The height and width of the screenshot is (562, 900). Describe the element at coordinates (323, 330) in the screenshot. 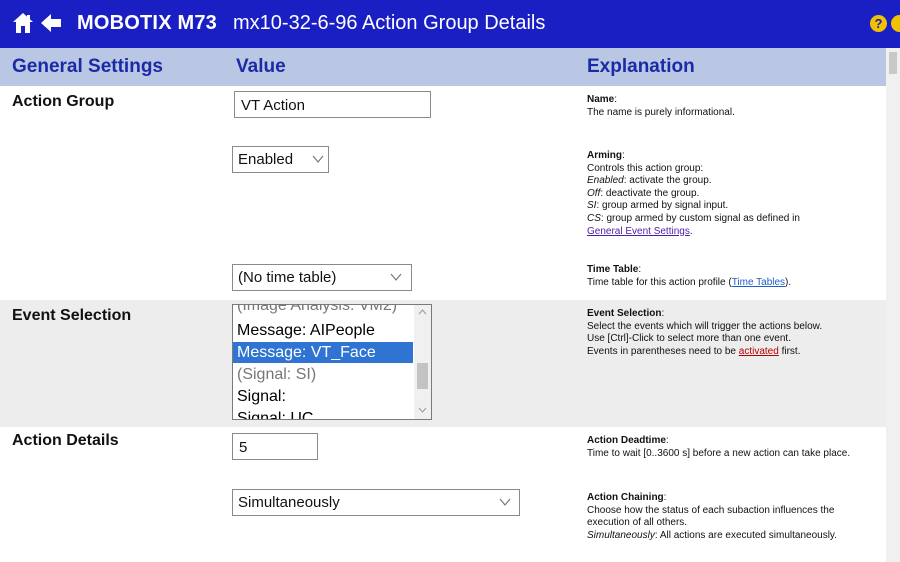

I see `event-option: Message: AIPeople` at that location.